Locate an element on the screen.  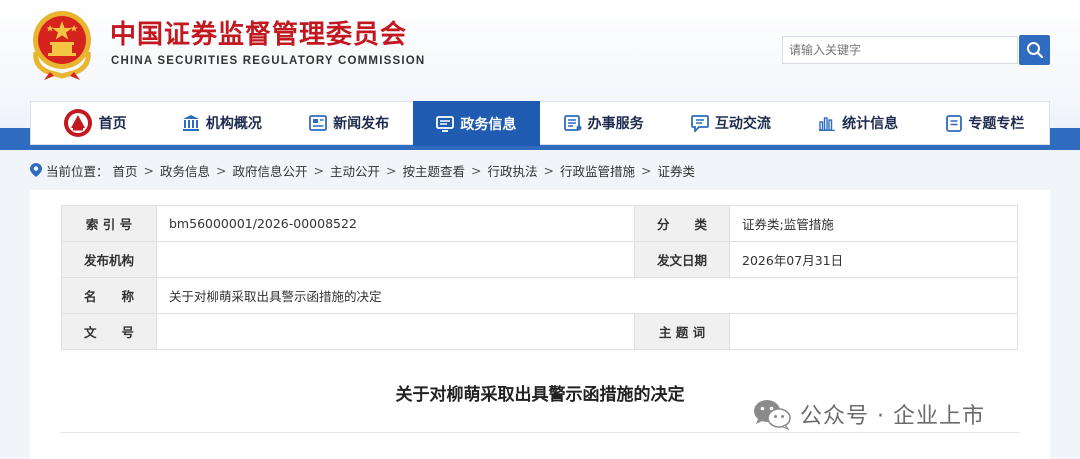
watermark: 公众号 · 企业上市 is located at coordinates (868, 414).